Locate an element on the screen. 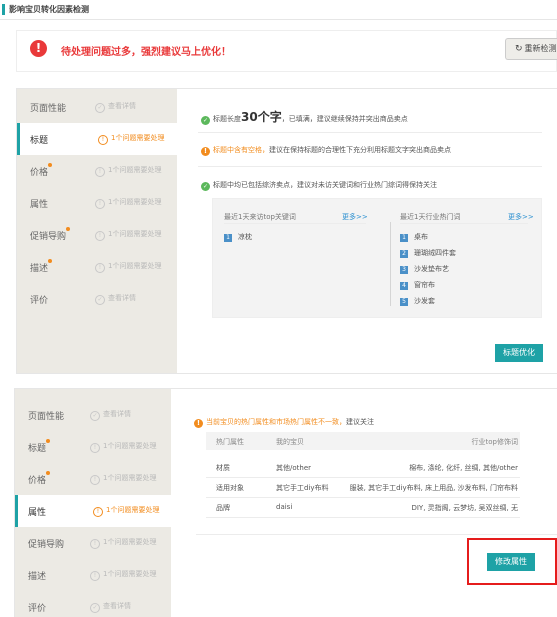 The image size is (557, 617). recheck-button: ↻ 重新检测 is located at coordinates (531, 49).